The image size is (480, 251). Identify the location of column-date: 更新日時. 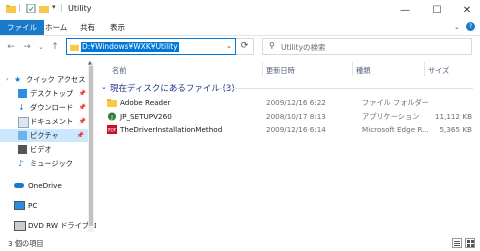
(280, 71).